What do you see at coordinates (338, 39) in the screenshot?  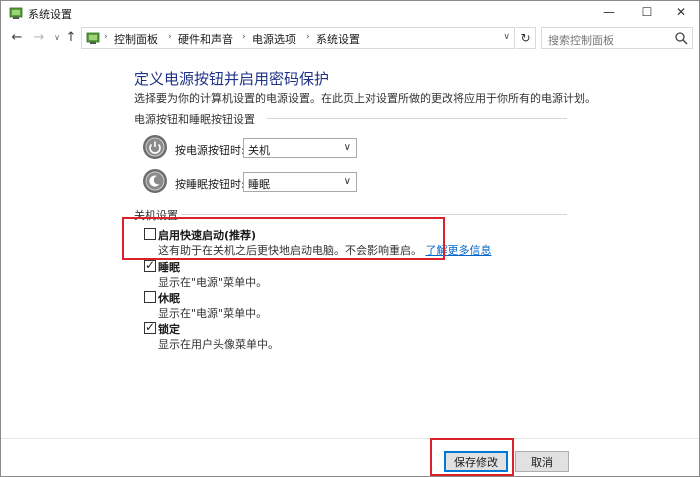 I see `breadcrumb-system-settings: 系统设置` at bounding box center [338, 39].